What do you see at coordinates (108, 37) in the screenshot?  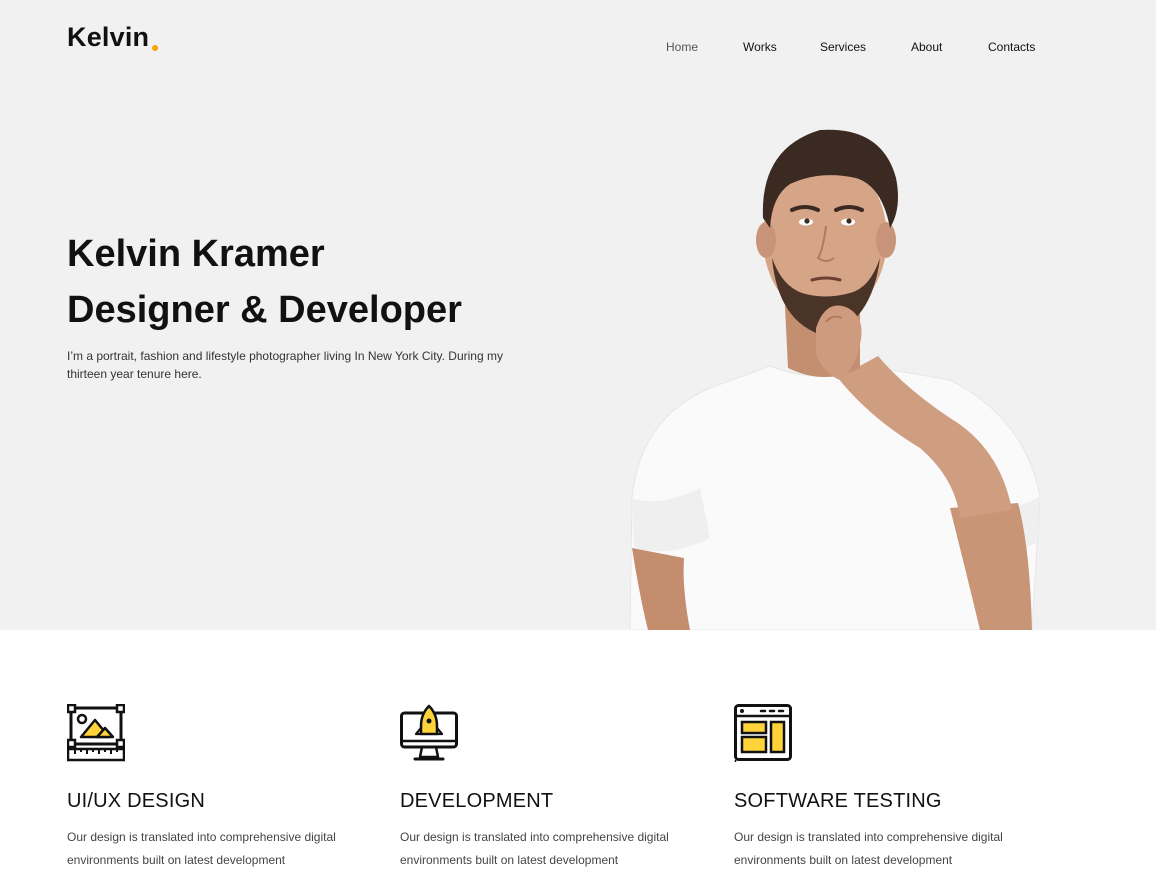 I see `brand-name: Kelvin` at bounding box center [108, 37].